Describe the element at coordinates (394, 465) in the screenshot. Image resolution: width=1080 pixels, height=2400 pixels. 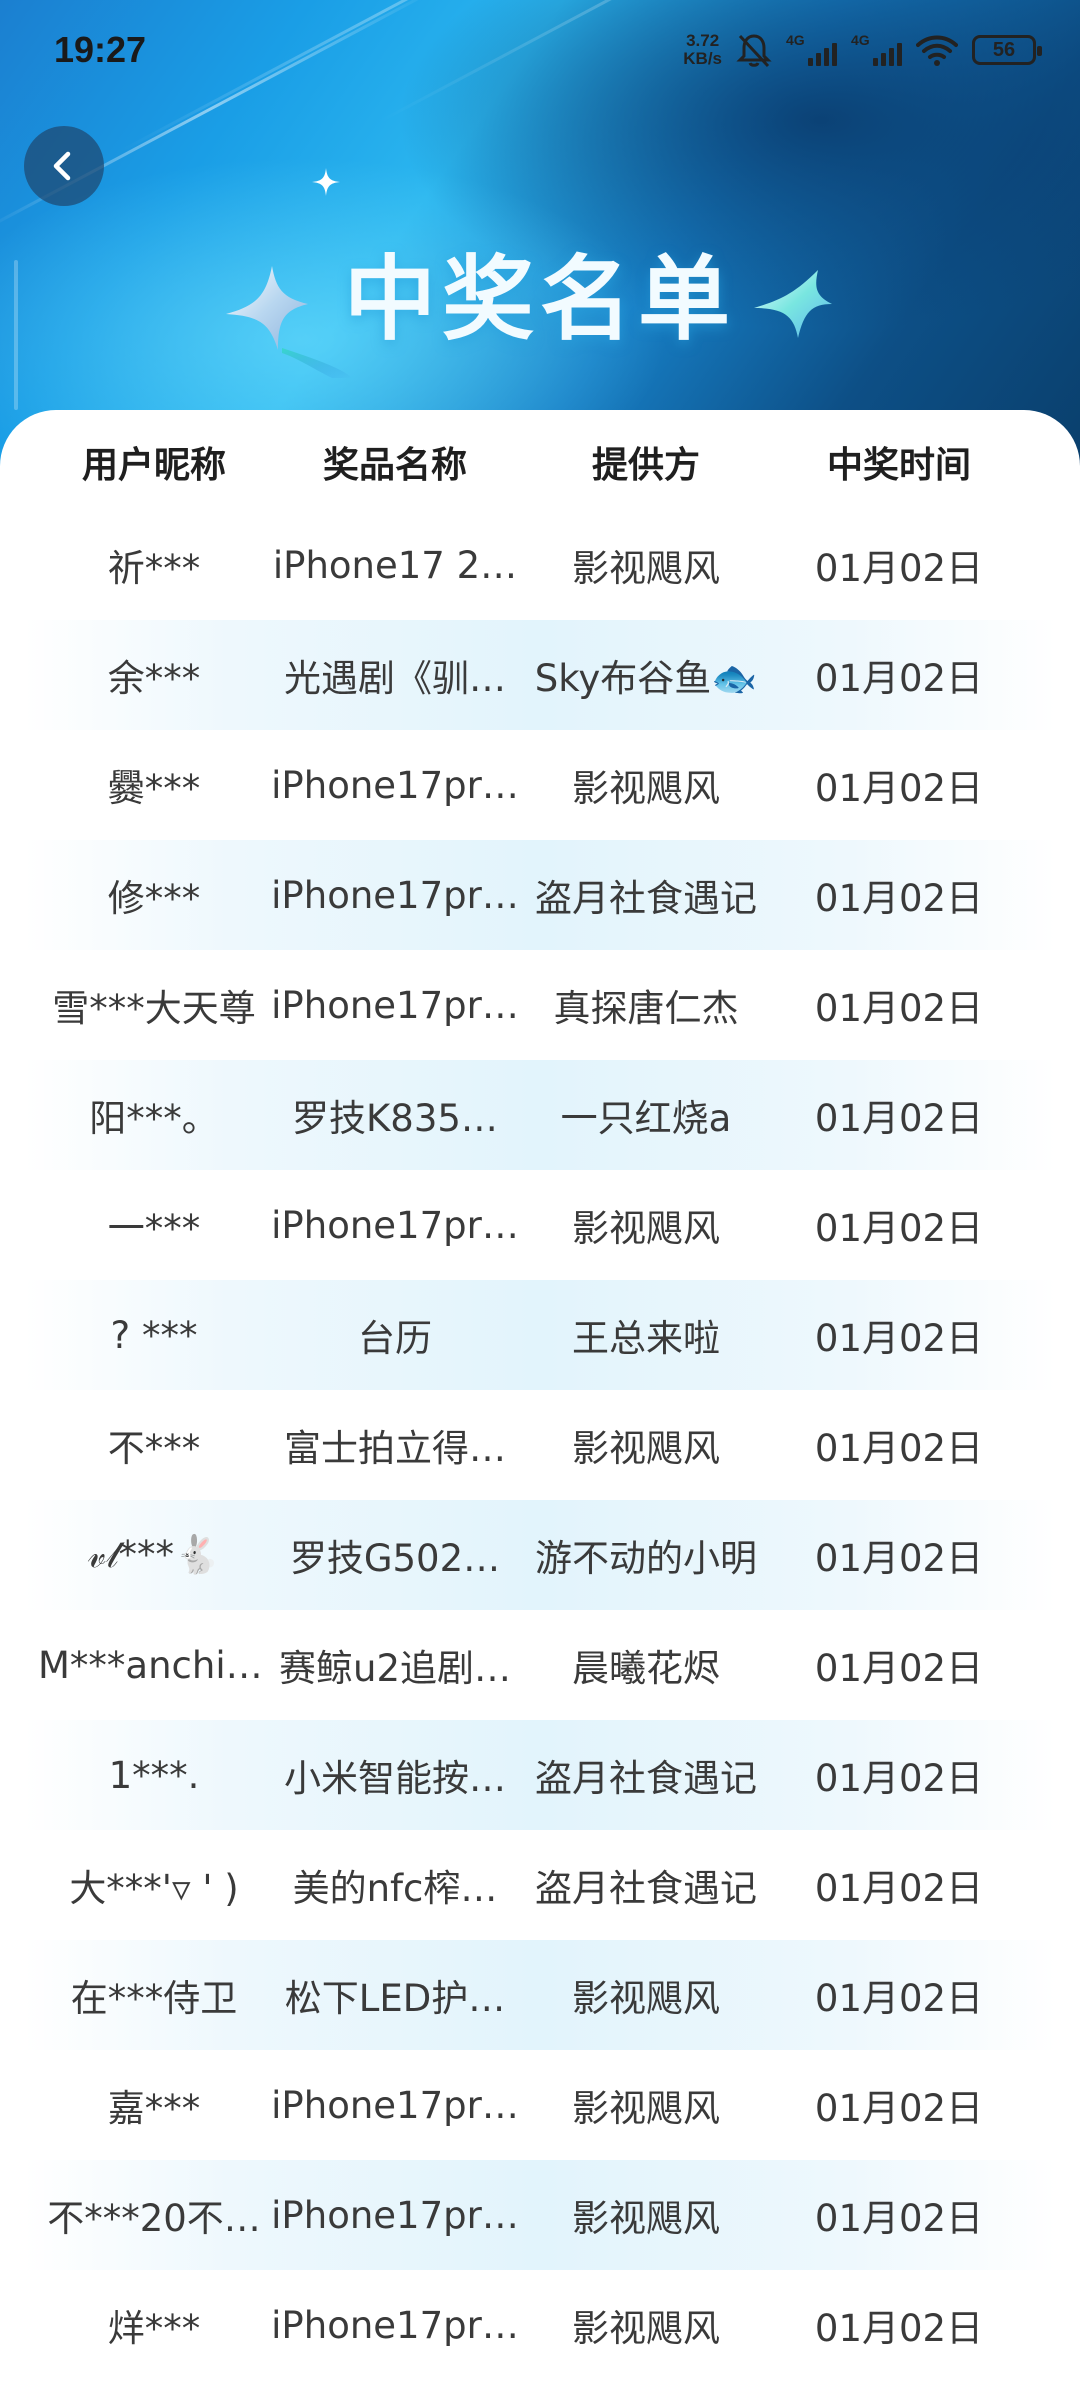
I see `column-header-prize: 奖品名称` at that location.